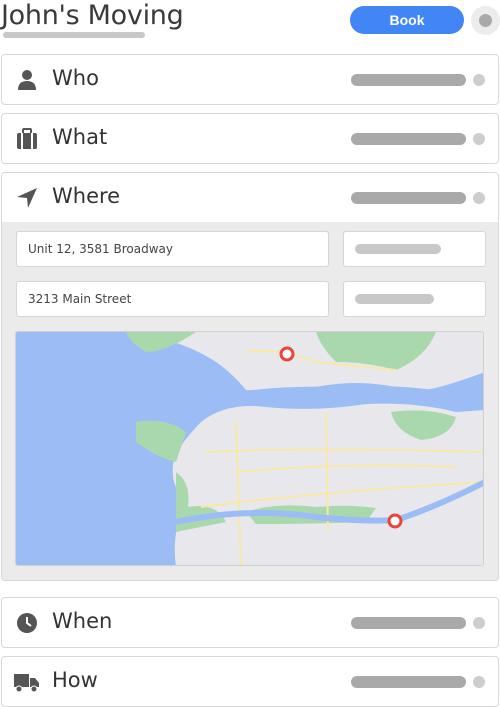  Describe the element at coordinates (27, 198) in the screenshot. I see `location-arrow-icon` at that location.